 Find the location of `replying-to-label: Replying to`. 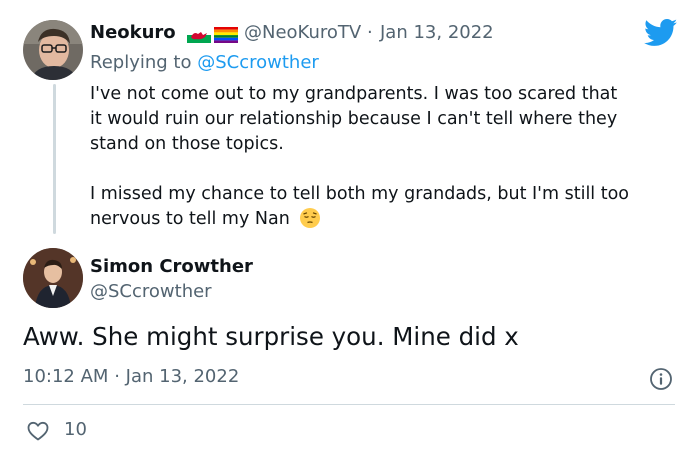

replying-to-label: Replying to is located at coordinates (141, 62).